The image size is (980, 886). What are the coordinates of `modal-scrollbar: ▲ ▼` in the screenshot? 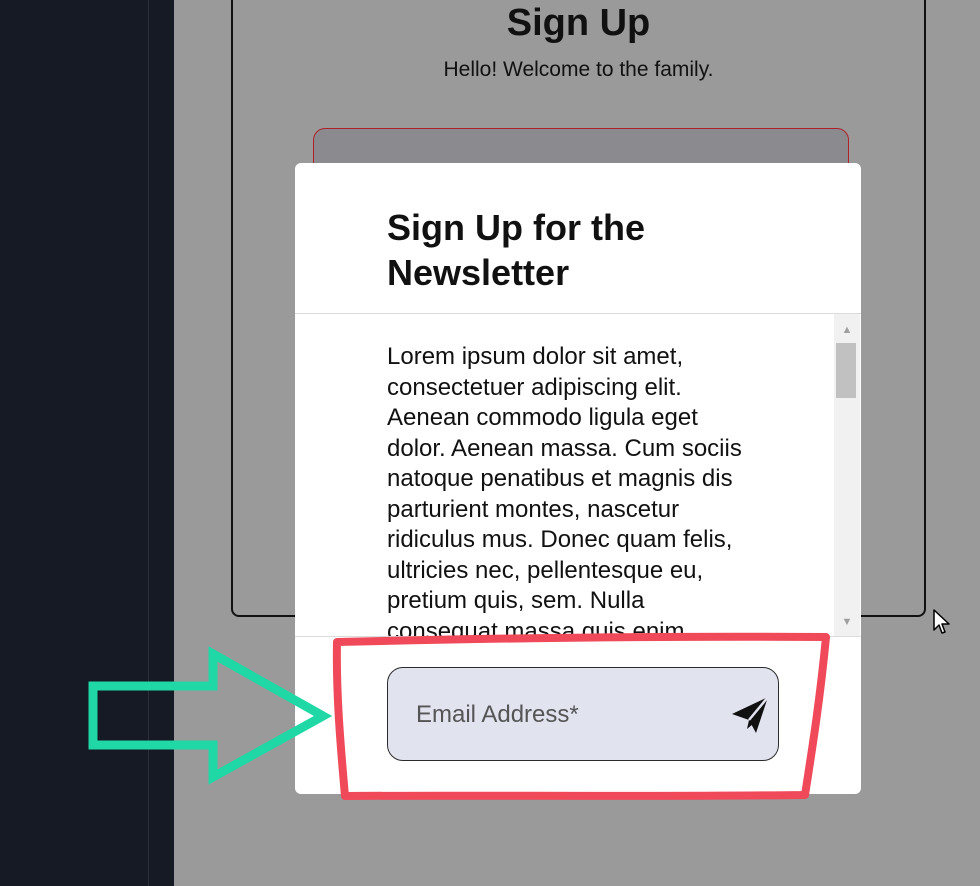 It's located at (847, 475).